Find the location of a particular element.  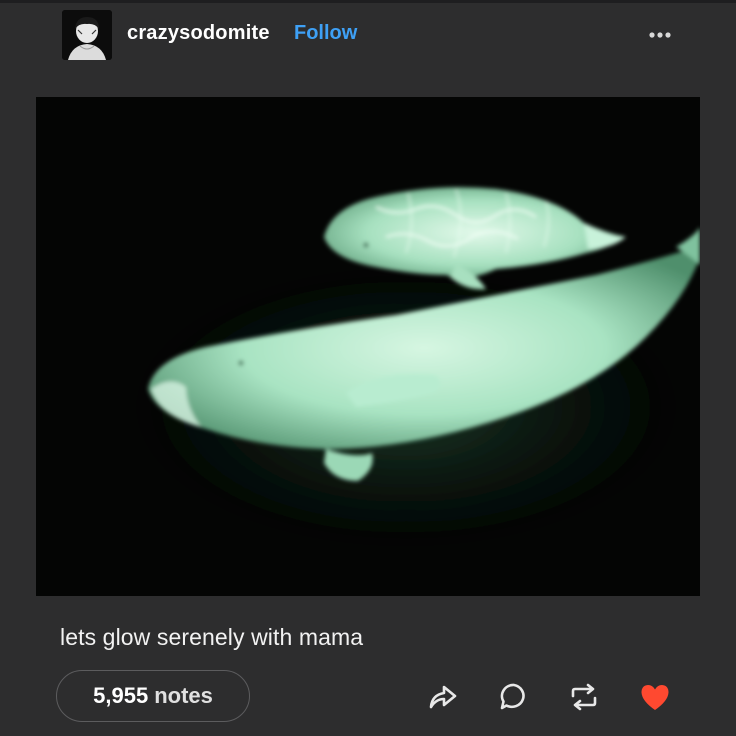

follow-button: Follow is located at coordinates (325, 33).